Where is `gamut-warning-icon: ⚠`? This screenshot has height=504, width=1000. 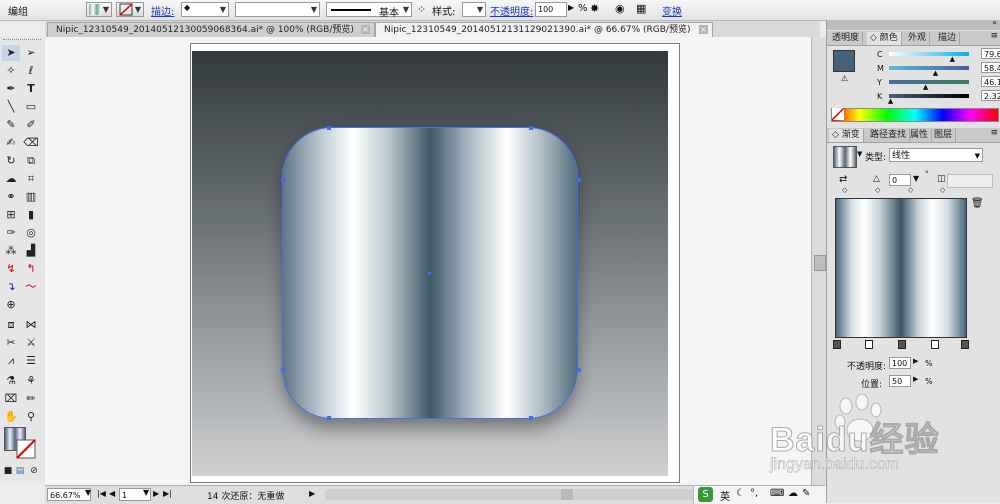 gamut-warning-icon: ⚠ is located at coordinates (844, 78).